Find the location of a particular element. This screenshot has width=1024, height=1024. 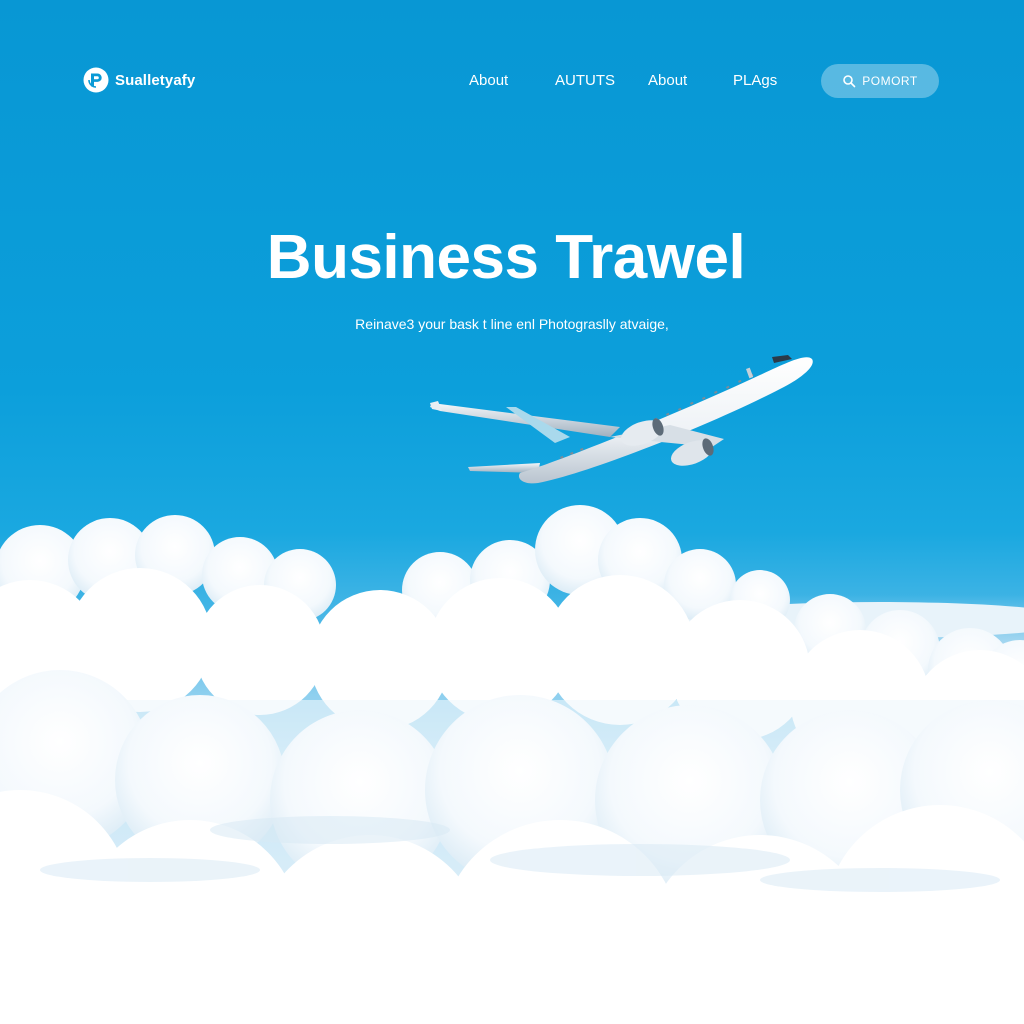

nav-item-aututs: AUTUTS is located at coordinates (585, 81).